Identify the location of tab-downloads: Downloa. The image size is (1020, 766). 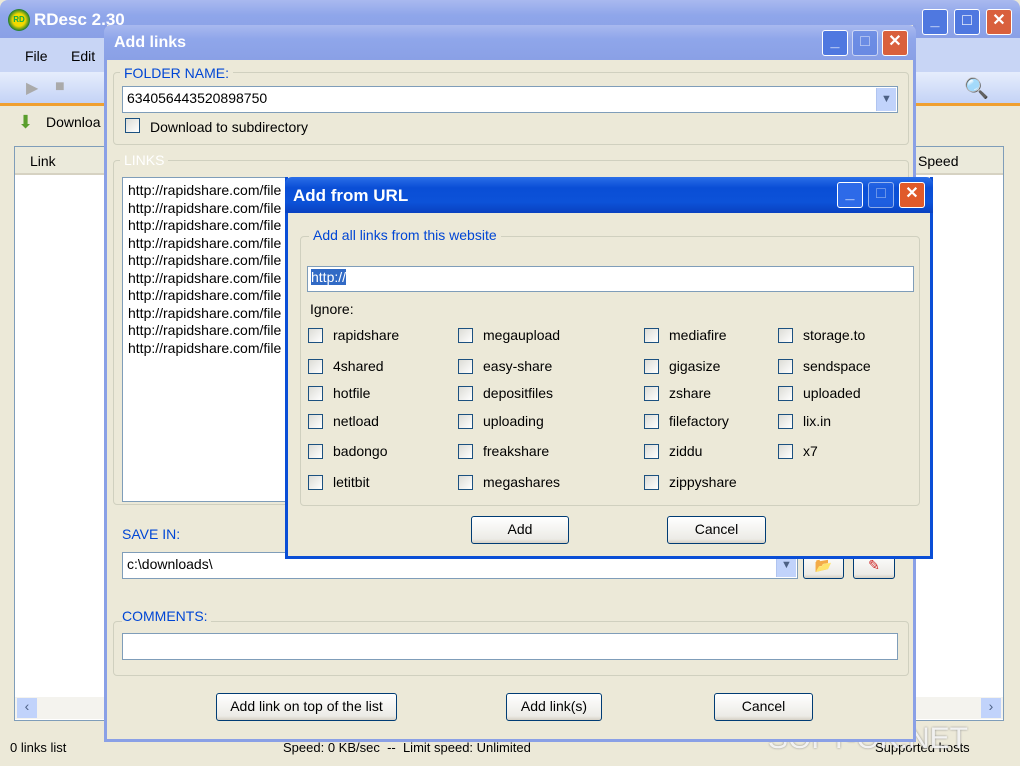
(73, 122).